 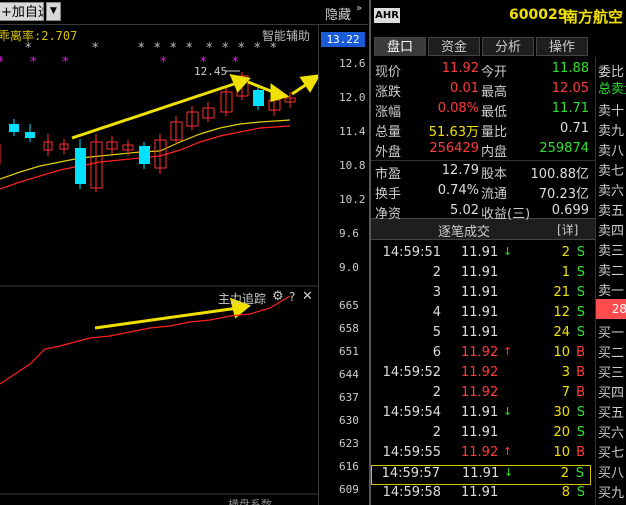 I want to click on tick-time: 4, so click(x=436, y=312).